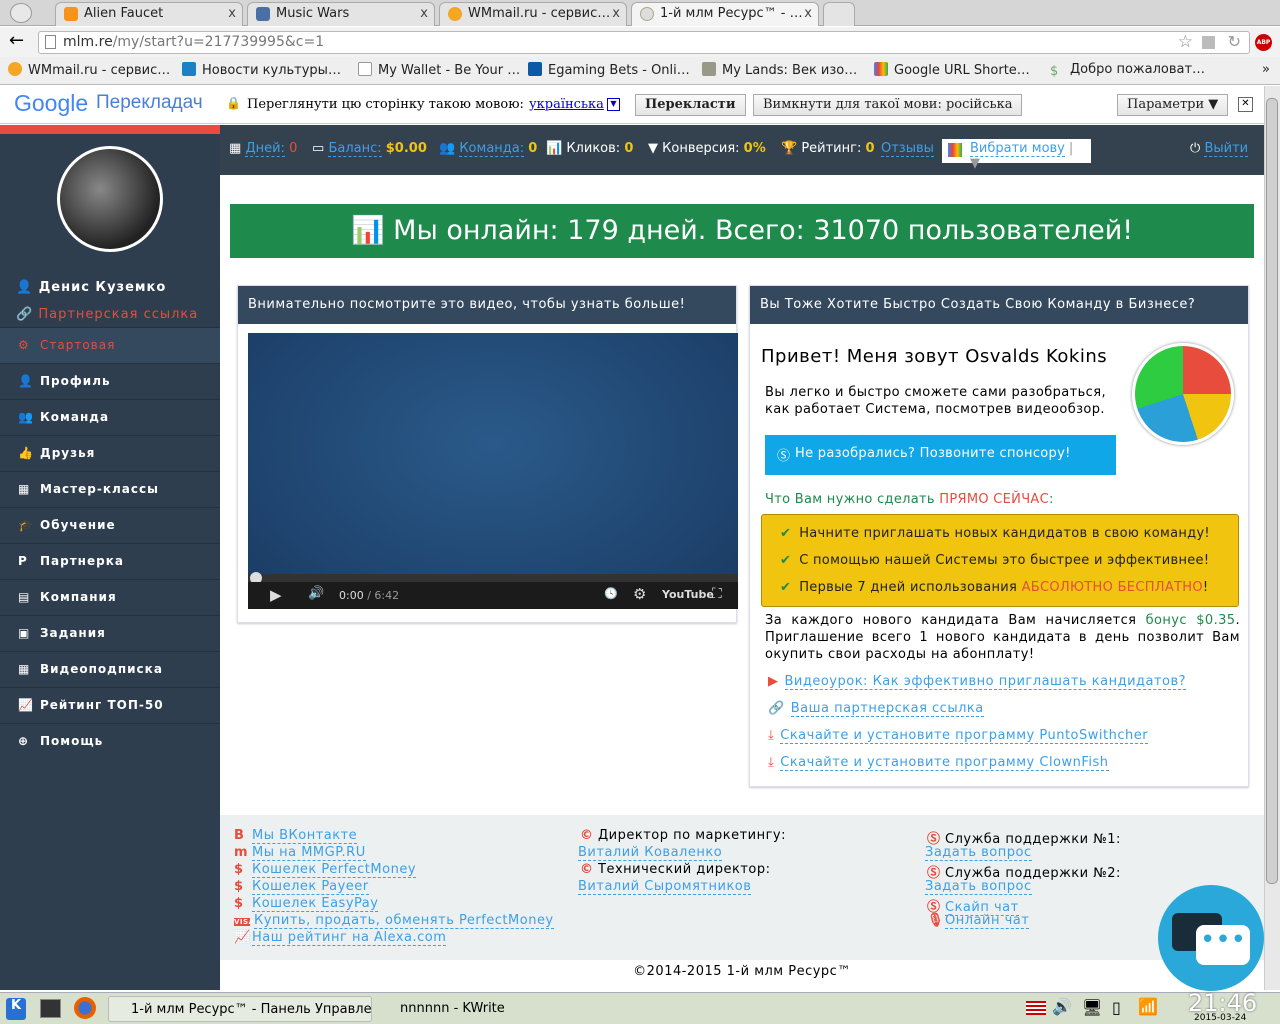  What do you see at coordinates (325, 870) in the screenshot?
I see `footer-link: $ Кошелек PerfectMoney` at bounding box center [325, 870].